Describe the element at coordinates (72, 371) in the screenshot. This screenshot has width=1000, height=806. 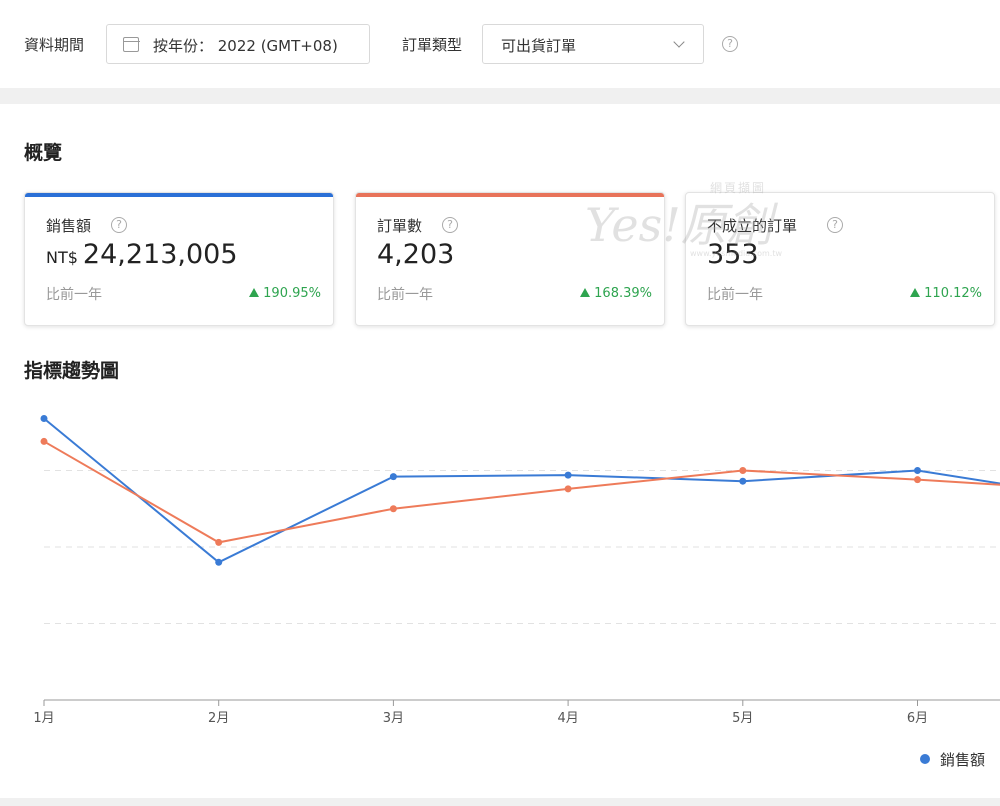
I see `trend-chart-title: 指標趨勢圖` at that location.